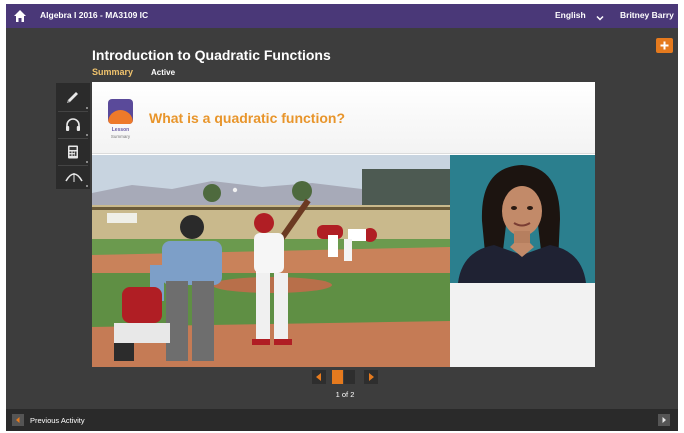 Image resolution: width=684 pixels, height=433 pixels. I want to click on slide-question: What is a quadratic function?, so click(247, 118).